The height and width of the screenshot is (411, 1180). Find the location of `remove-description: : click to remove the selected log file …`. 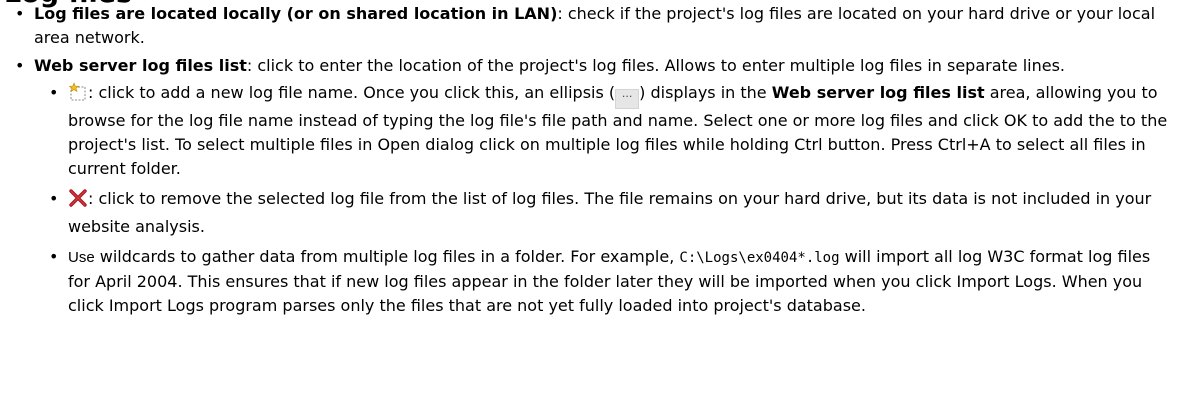

remove-description: : click to remove the selected log file … is located at coordinates (610, 212).